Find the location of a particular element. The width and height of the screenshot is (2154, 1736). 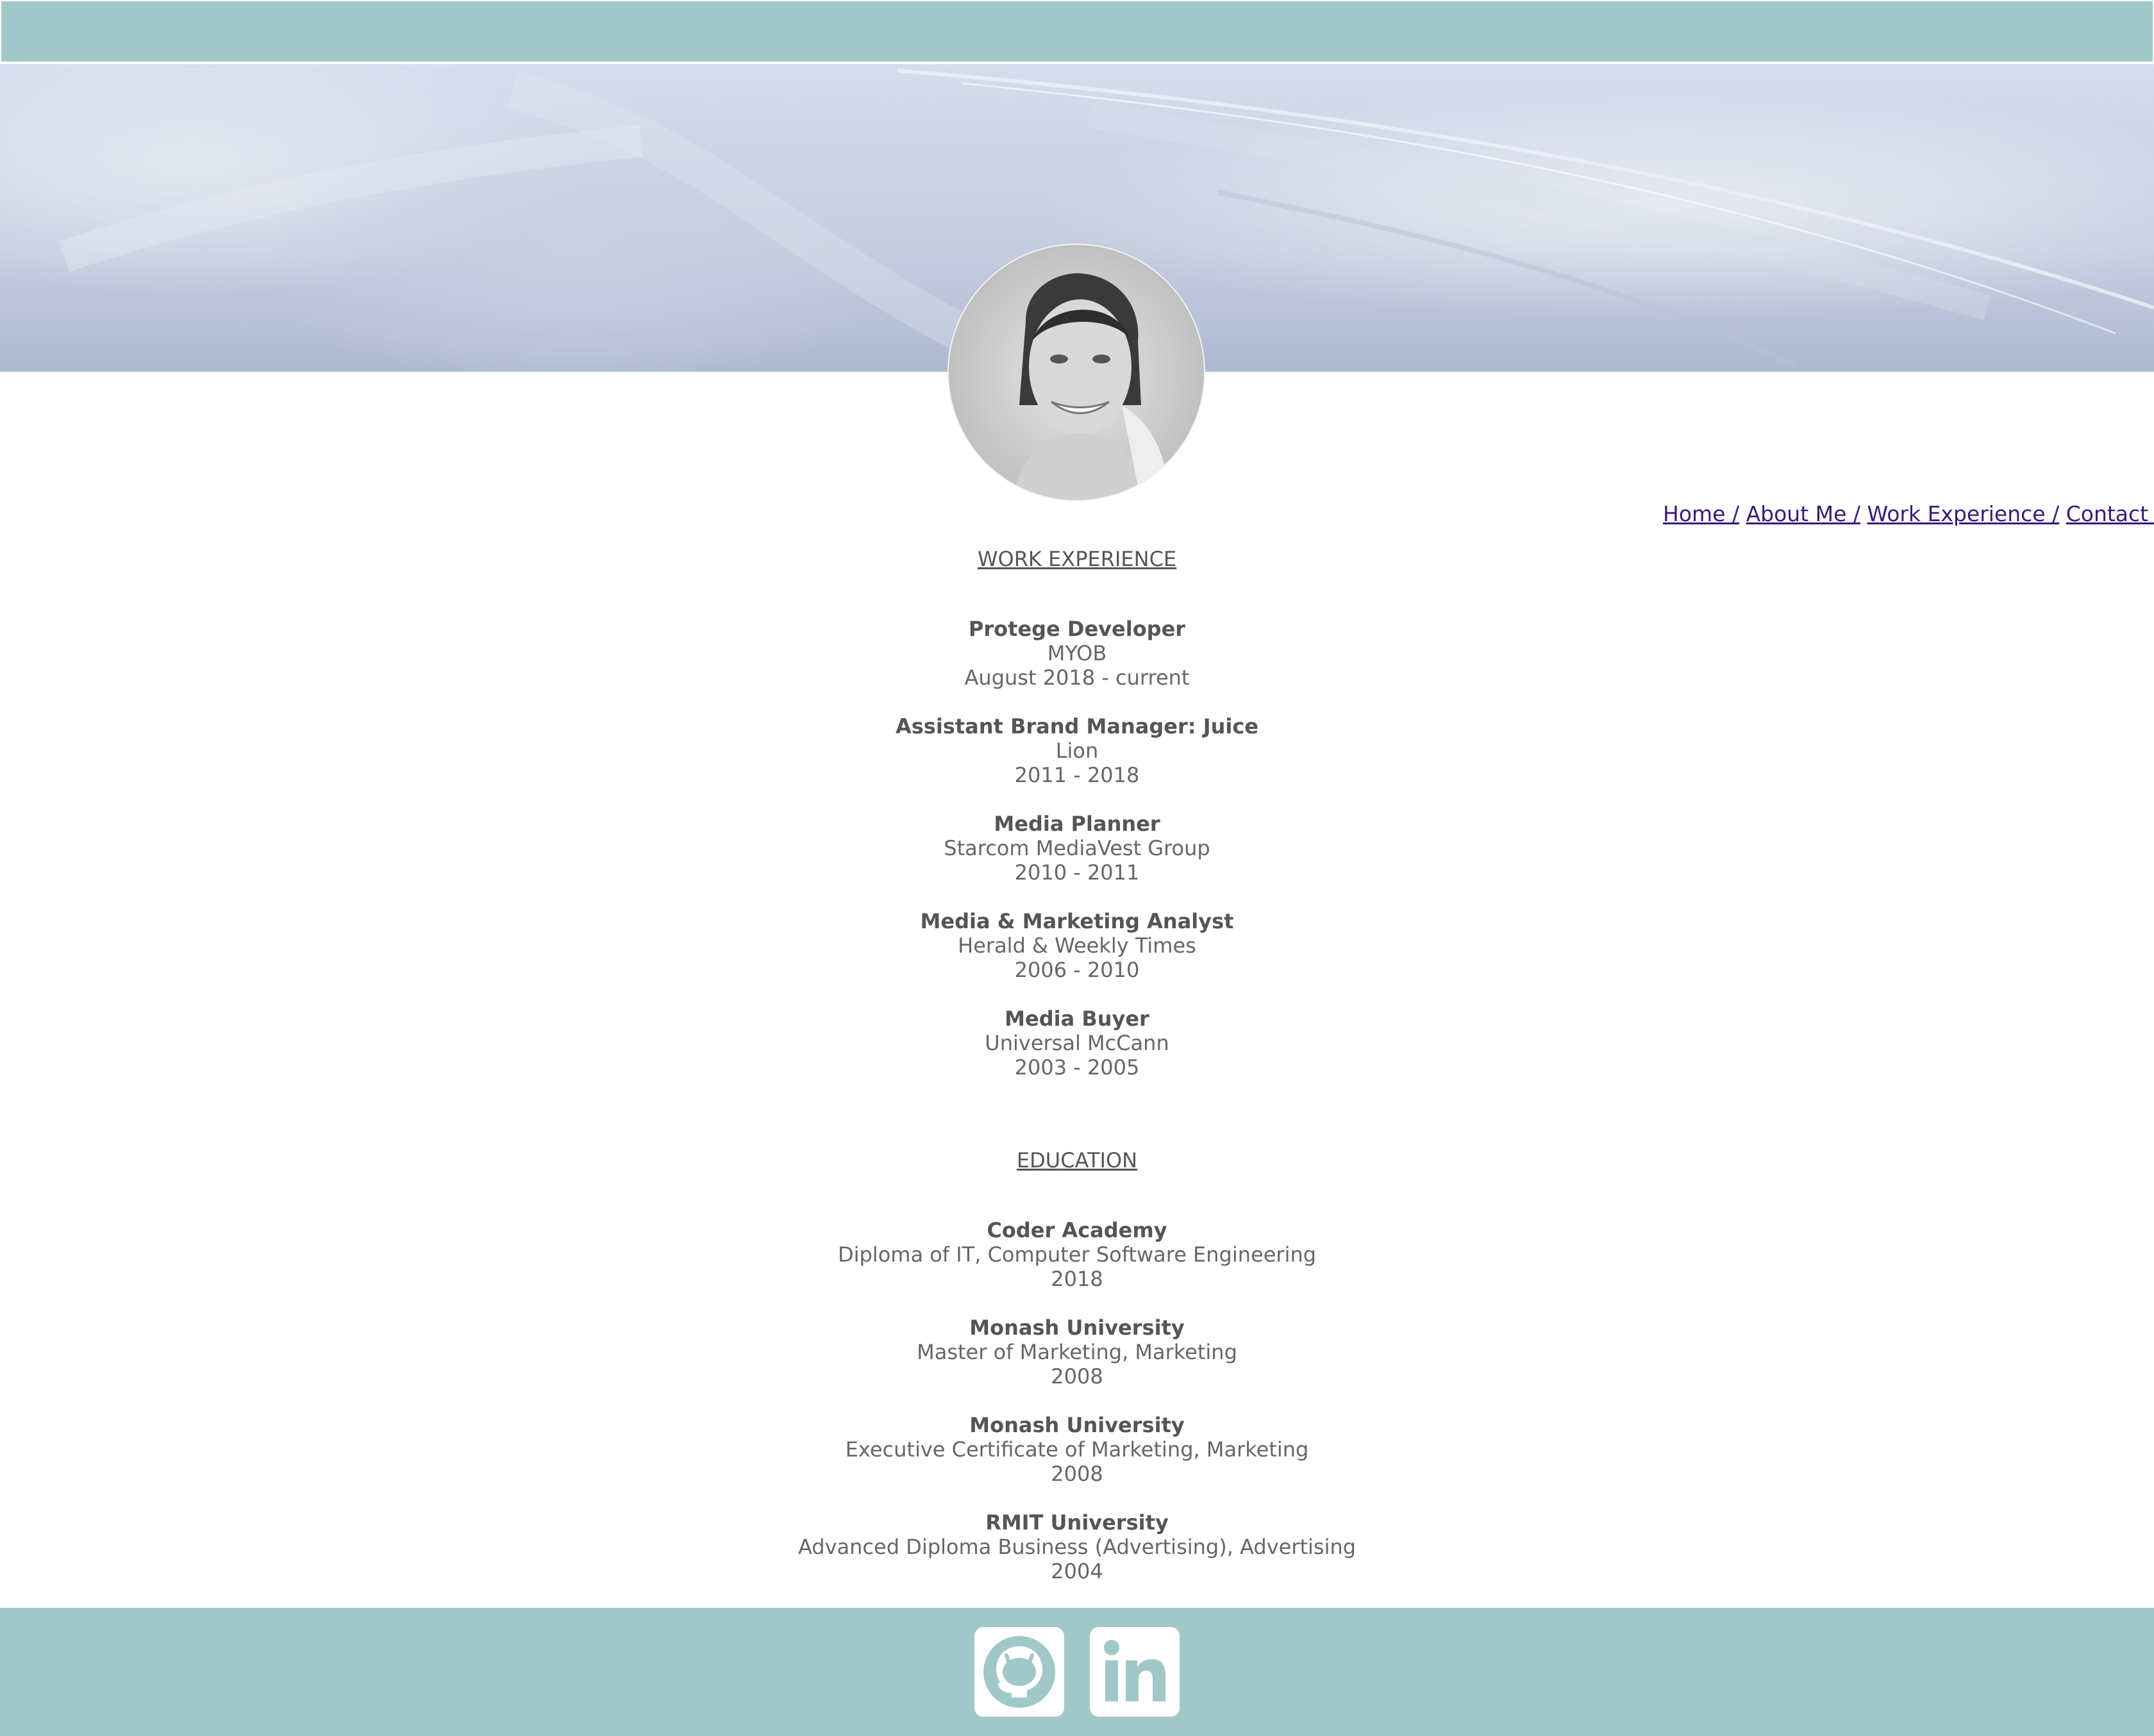

school-name: RMIT University is located at coordinates (1077, 1523).